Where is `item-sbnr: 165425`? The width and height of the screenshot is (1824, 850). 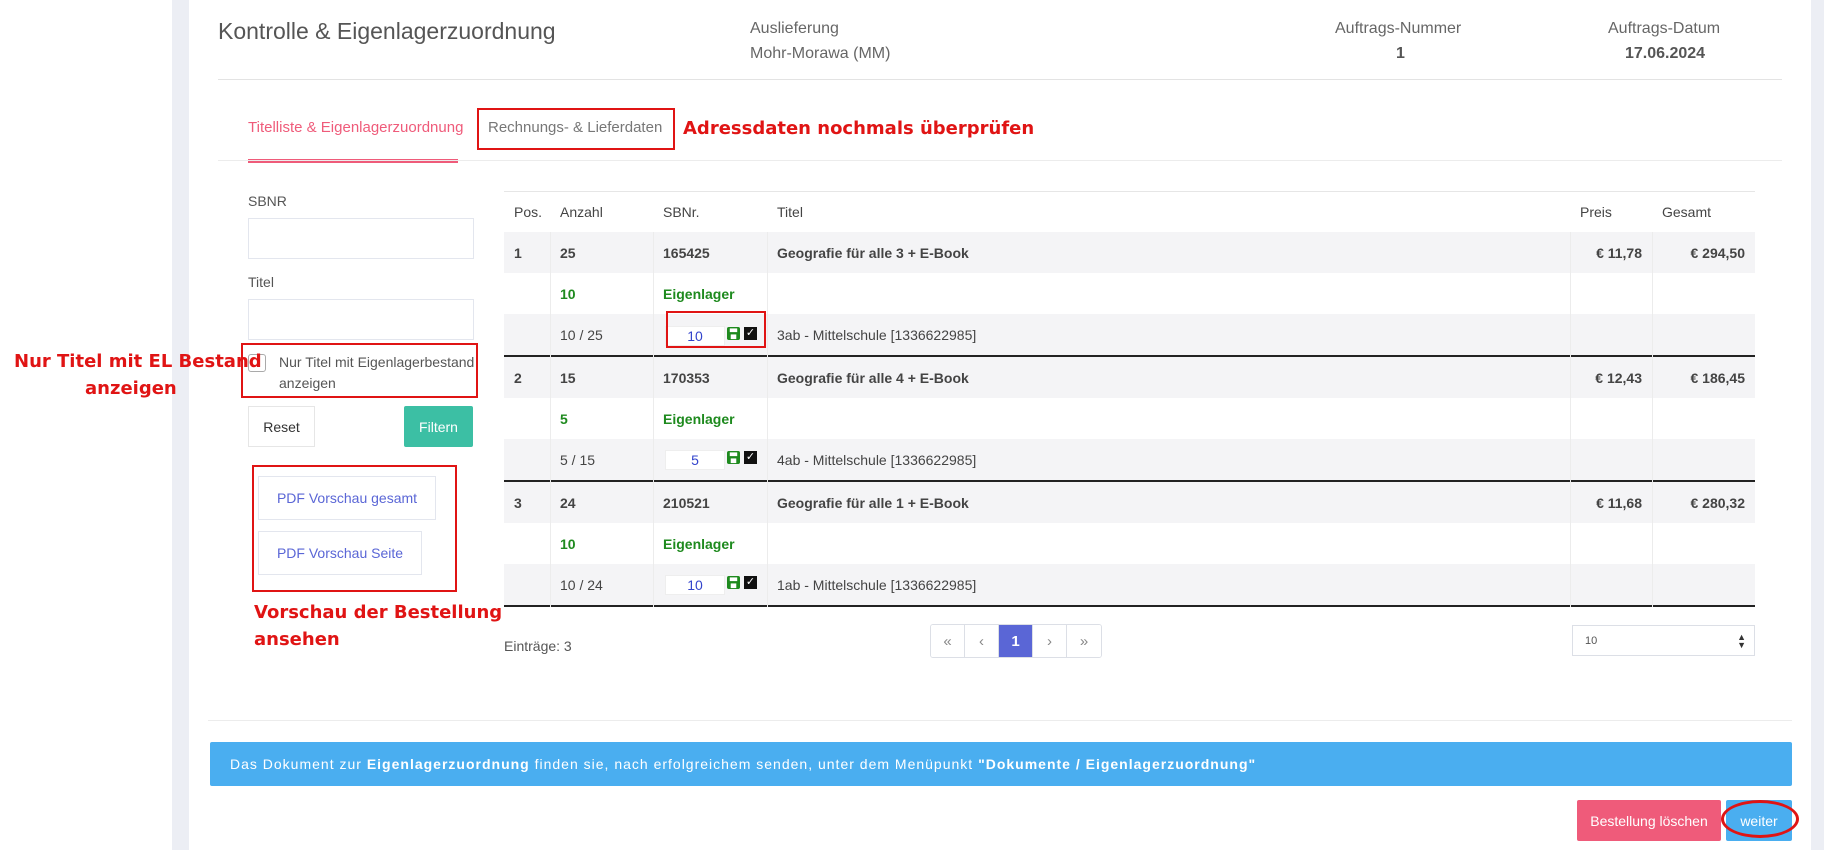
item-sbnr: 165425 is located at coordinates (686, 252).